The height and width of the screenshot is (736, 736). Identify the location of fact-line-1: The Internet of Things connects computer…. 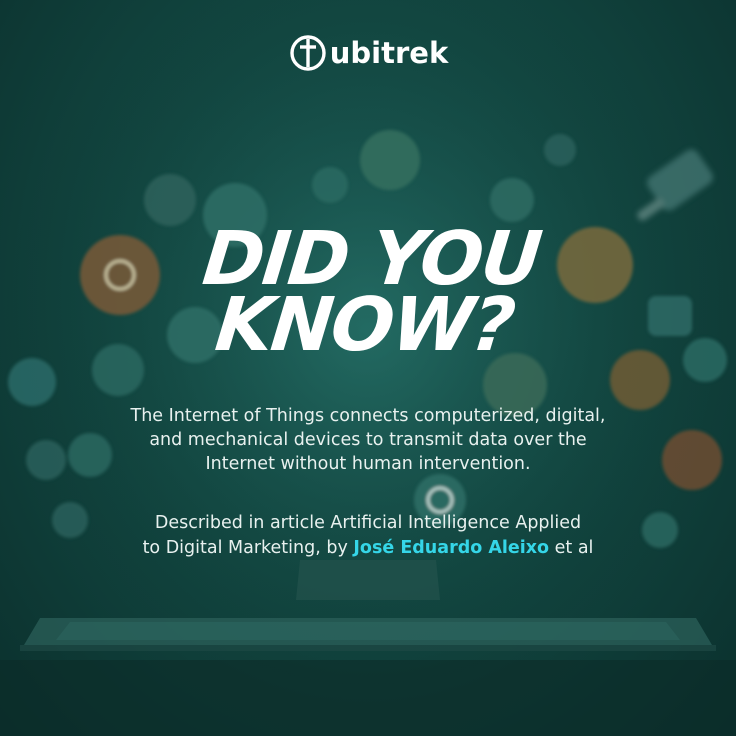
(368, 416).